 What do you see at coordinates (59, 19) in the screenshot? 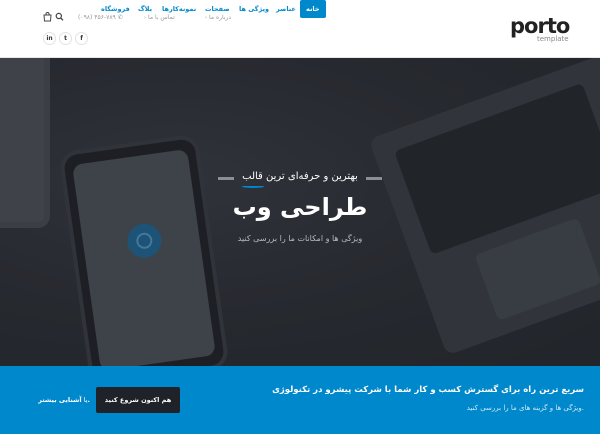
I see `search-icon` at bounding box center [59, 19].